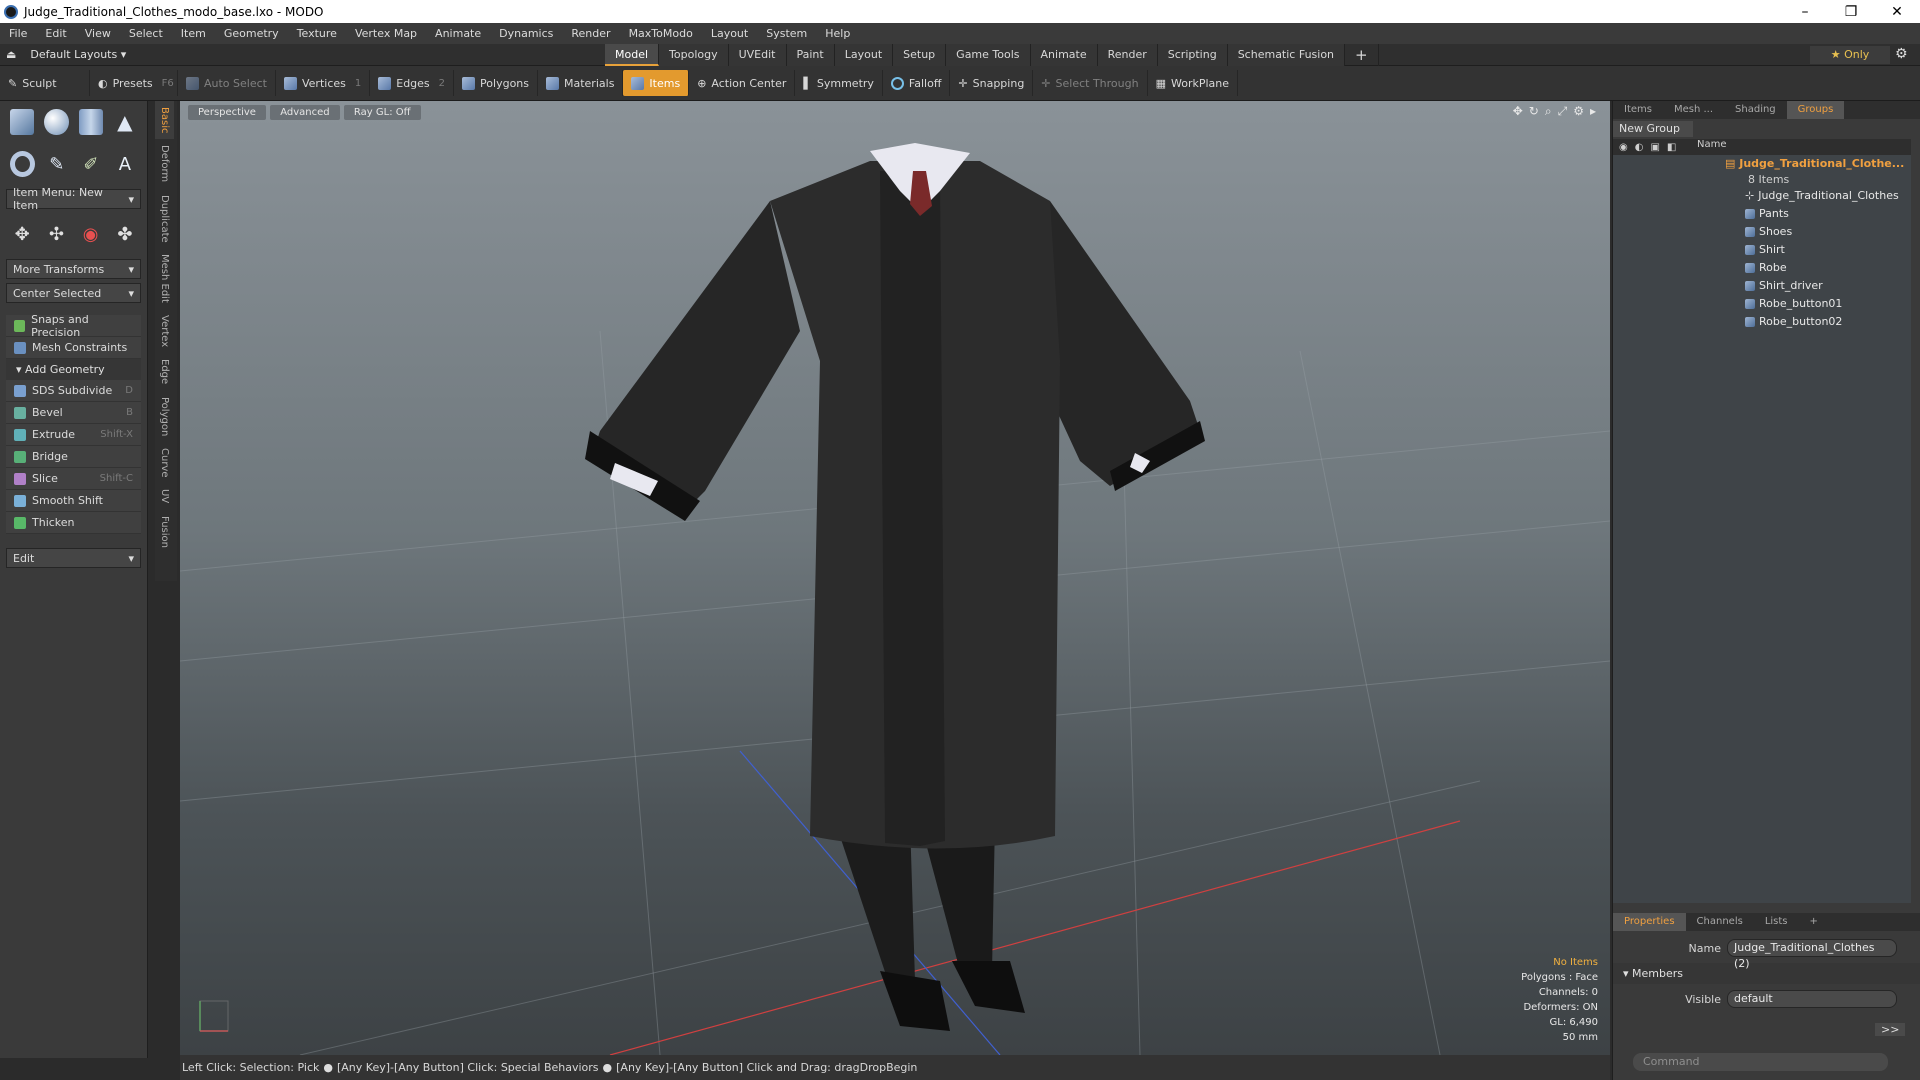 This screenshot has height=1080, width=1920. Describe the element at coordinates (22, 122) in the screenshot. I see `cube-icon` at that location.